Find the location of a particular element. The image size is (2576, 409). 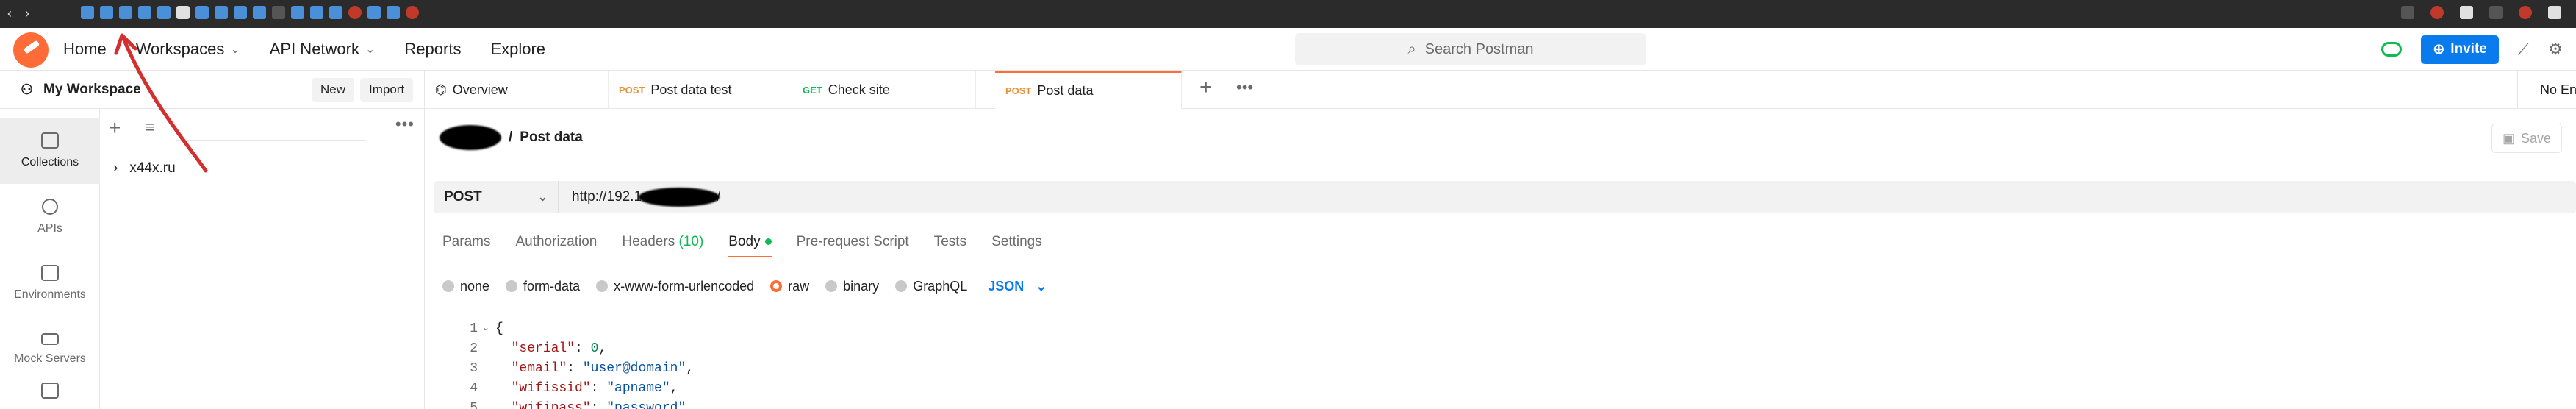

tab-tests: Tests is located at coordinates (950, 245).